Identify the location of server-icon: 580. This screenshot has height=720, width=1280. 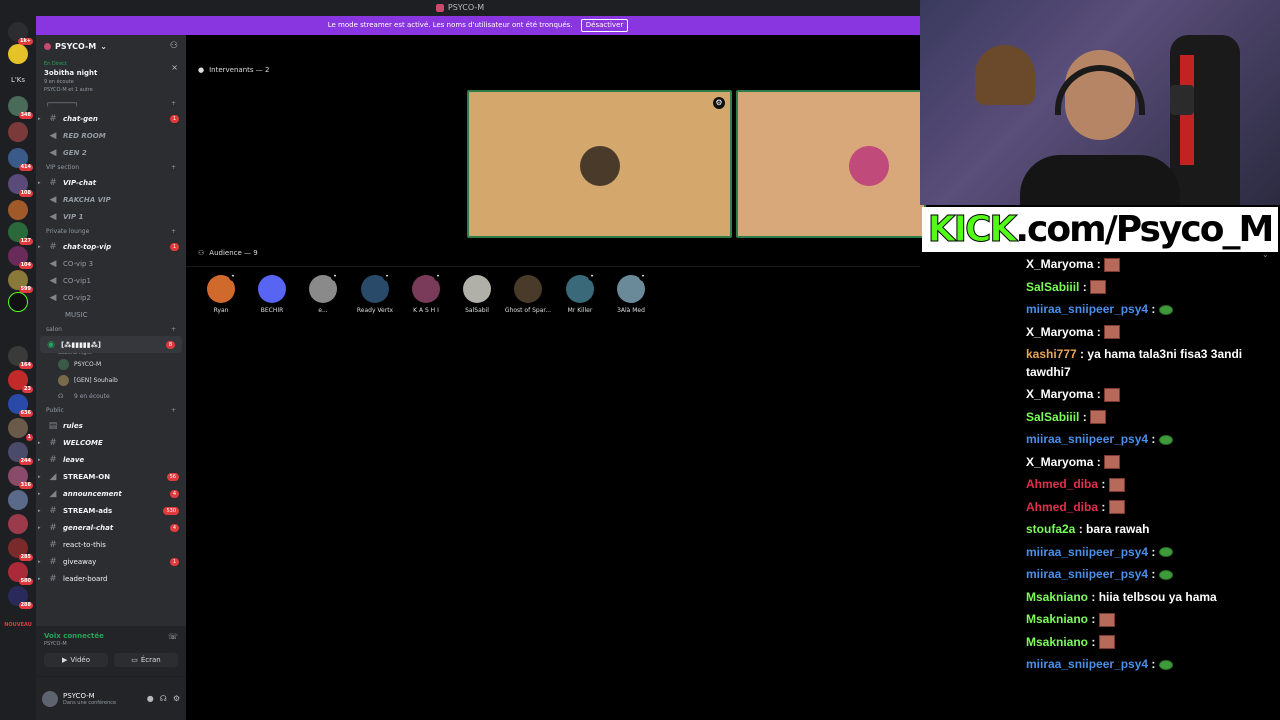
(20, 573).